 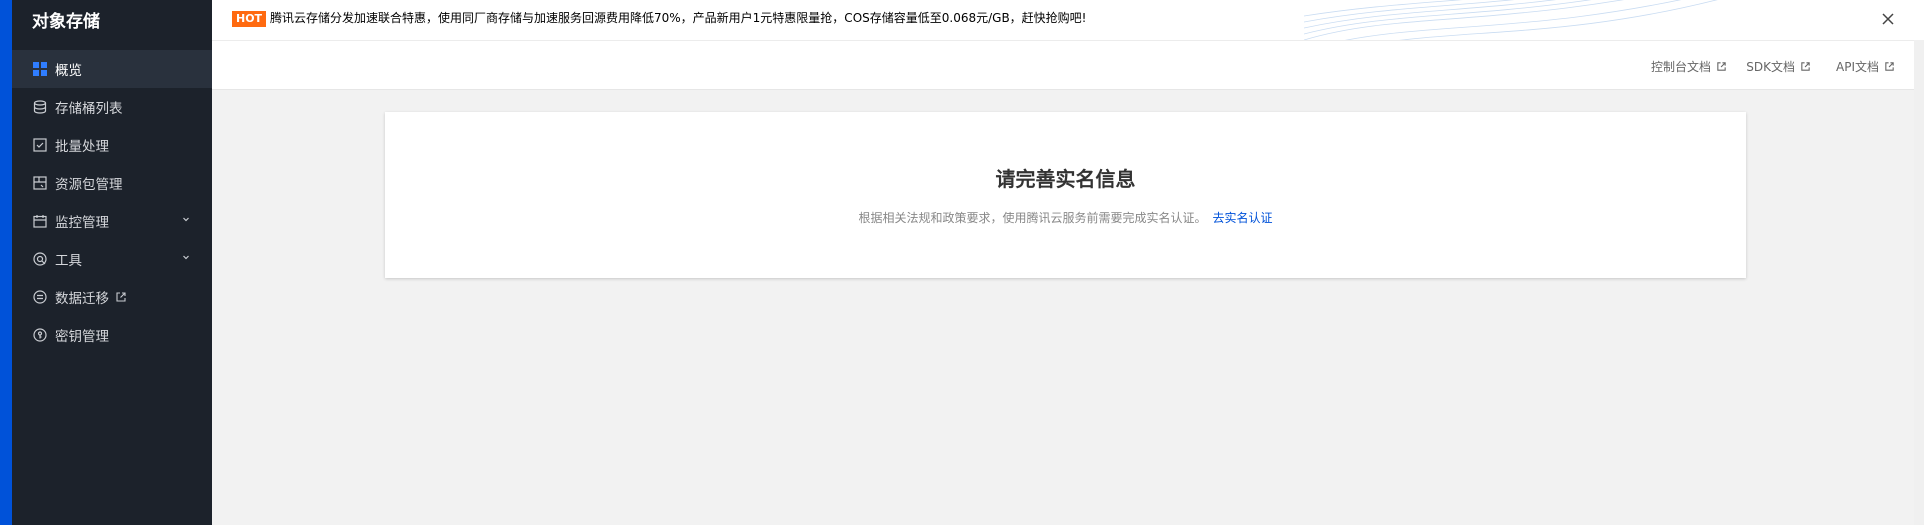 I want to click on sidebar-item-keys: 密钥管理, so click(x=112, y=335).